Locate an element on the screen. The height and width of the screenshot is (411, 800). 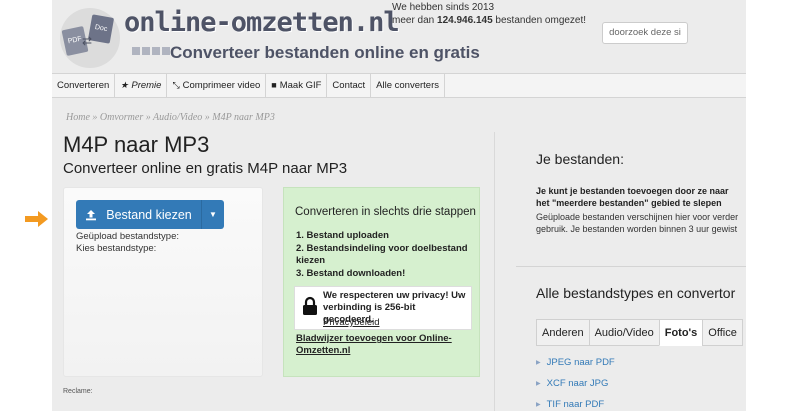
tab-fotos: Foto's is located at coordinates (680, 332).